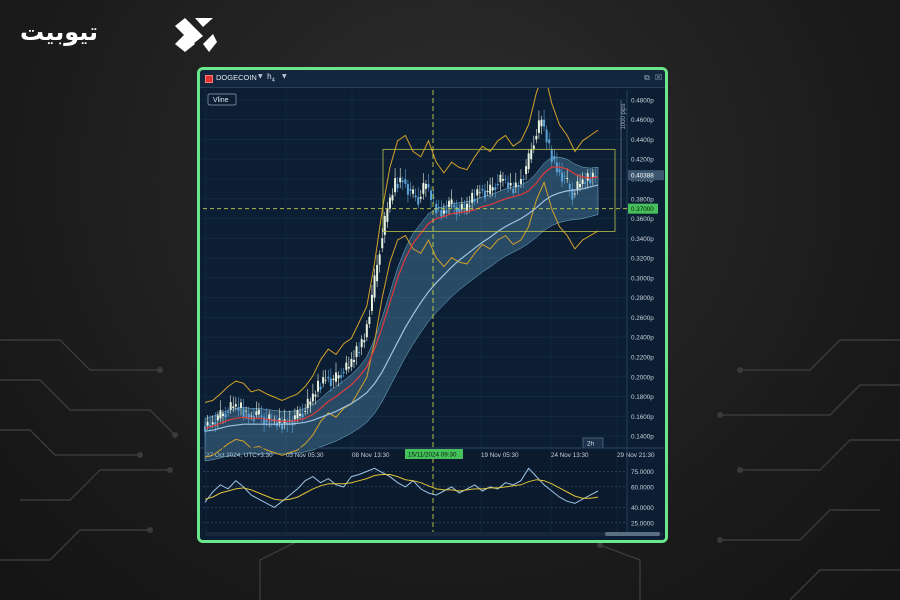 This screenshot has height=600, width=900. I want to click on scroll-track, so click(434, 534).